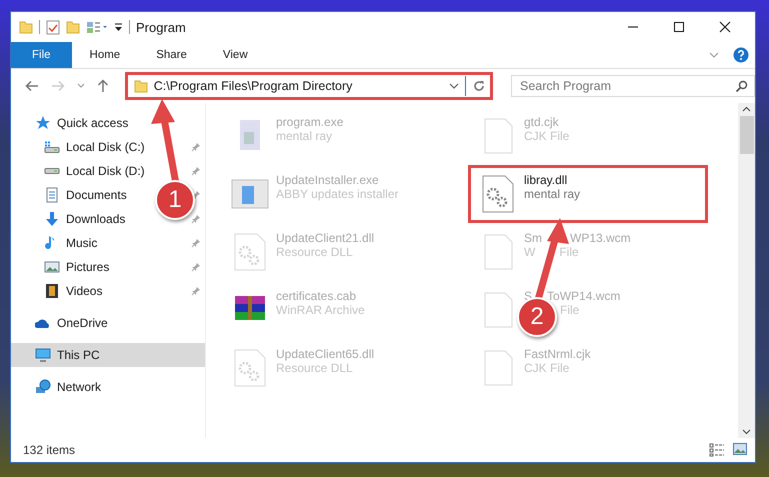 The width and height of the screenshot is (769, 477). I want to click on dropdown-icon, so click(454, 86).